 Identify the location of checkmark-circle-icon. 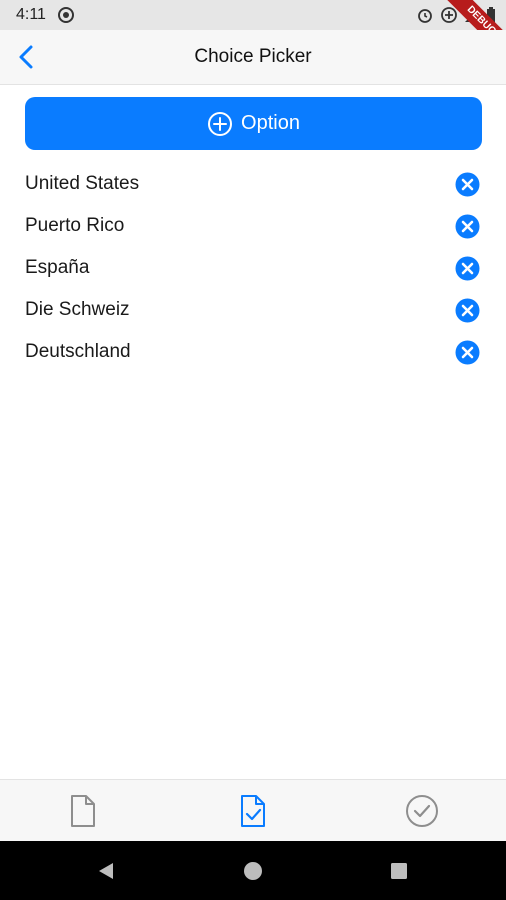
(422, 811).